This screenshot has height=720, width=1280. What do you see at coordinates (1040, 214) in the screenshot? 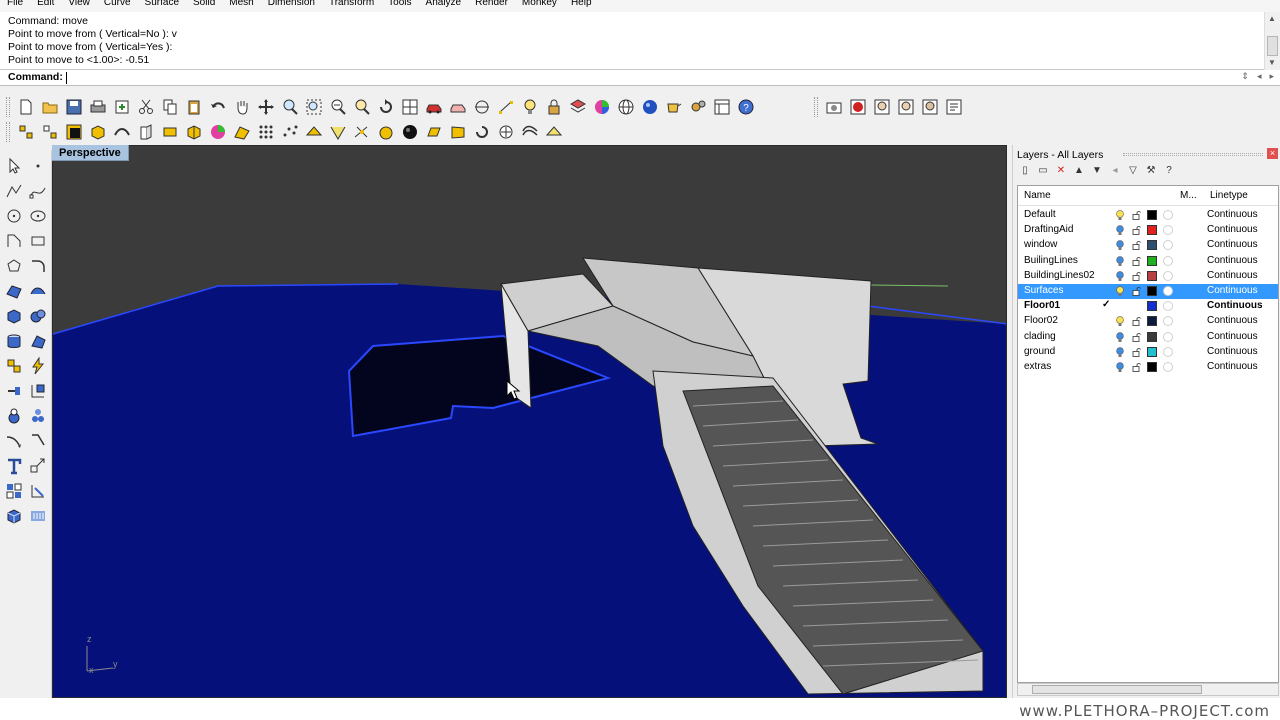
I see `layer-name: Default` at bounding box center [1040, 214].